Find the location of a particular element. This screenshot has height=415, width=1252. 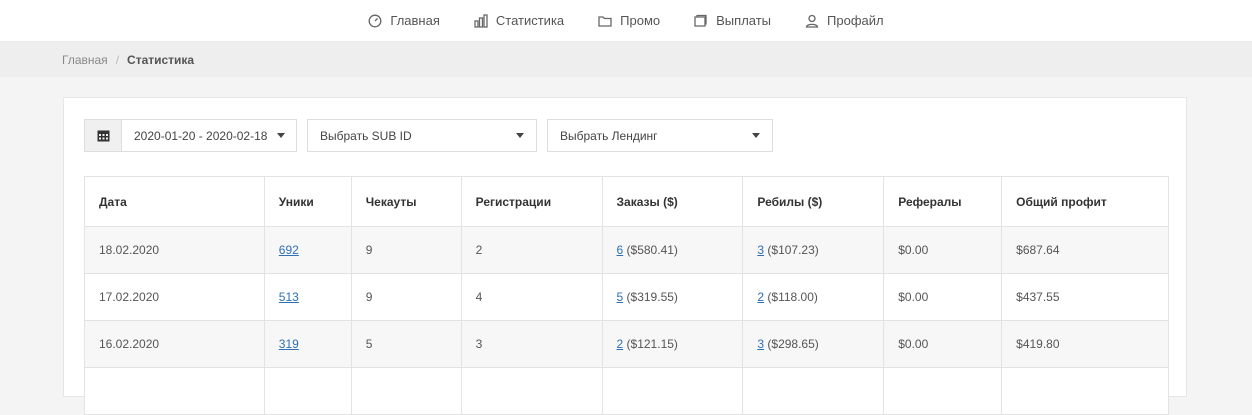

nav-item-payouts: Выплаты is located at coordinates (732, 20).